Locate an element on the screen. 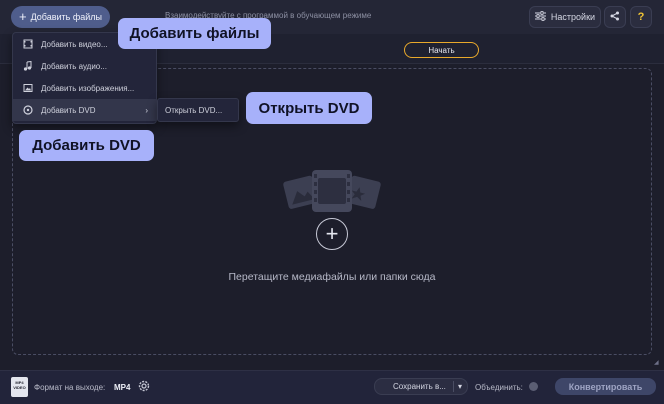 The height and width of the screenshot is (404, 664). settings-label: Настройки is located at coordinates (573, 17).